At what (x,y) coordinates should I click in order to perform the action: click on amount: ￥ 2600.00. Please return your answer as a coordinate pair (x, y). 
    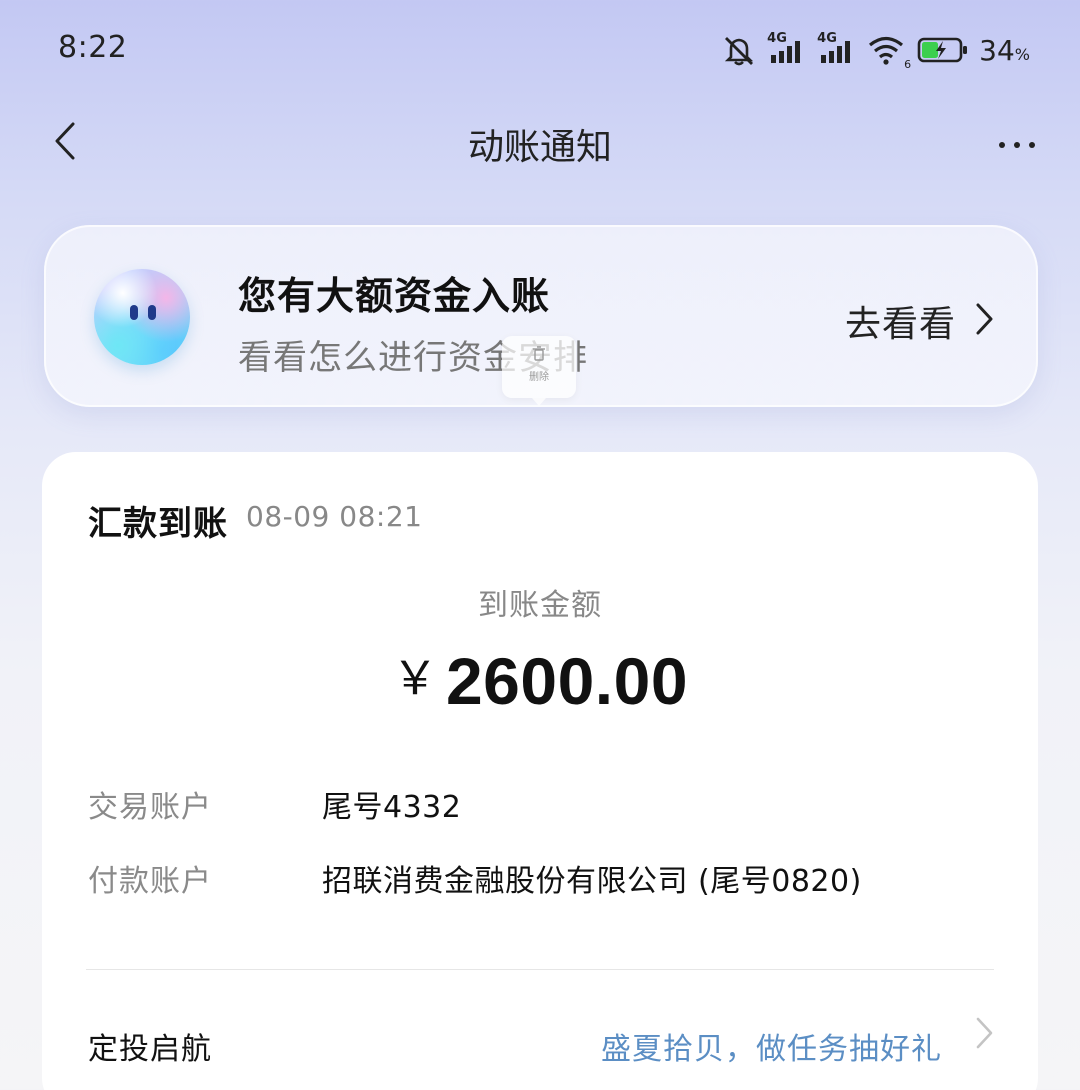
    Looking at the image, I should click on (540, 680).